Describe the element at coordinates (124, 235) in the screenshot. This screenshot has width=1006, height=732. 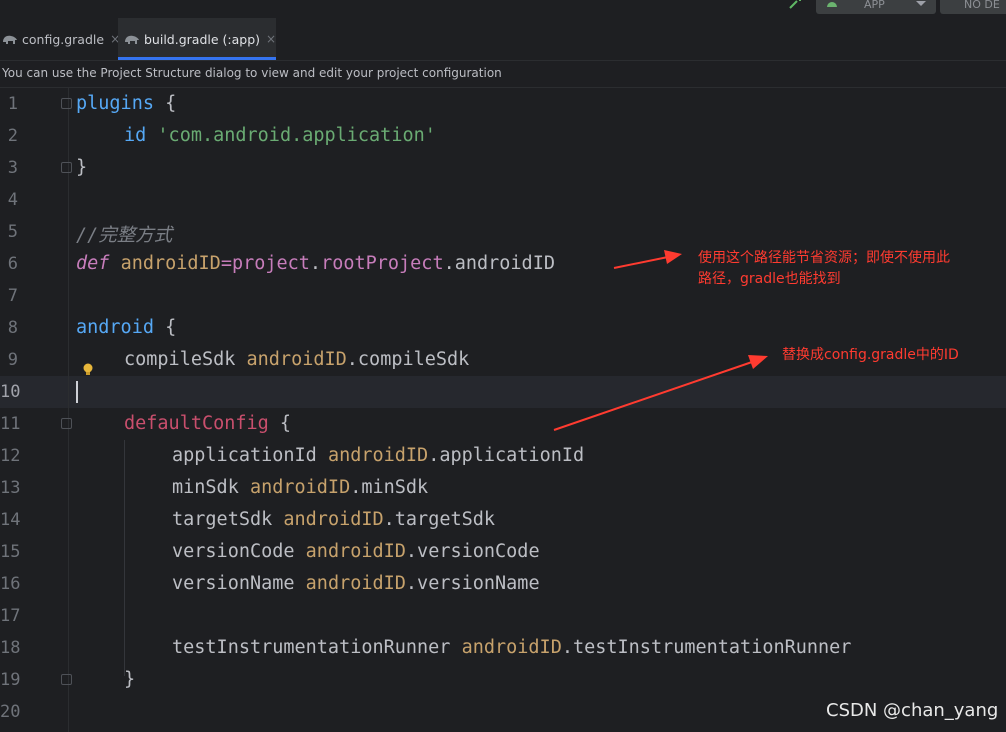
I see `code-comment: //完整方式` at that location.